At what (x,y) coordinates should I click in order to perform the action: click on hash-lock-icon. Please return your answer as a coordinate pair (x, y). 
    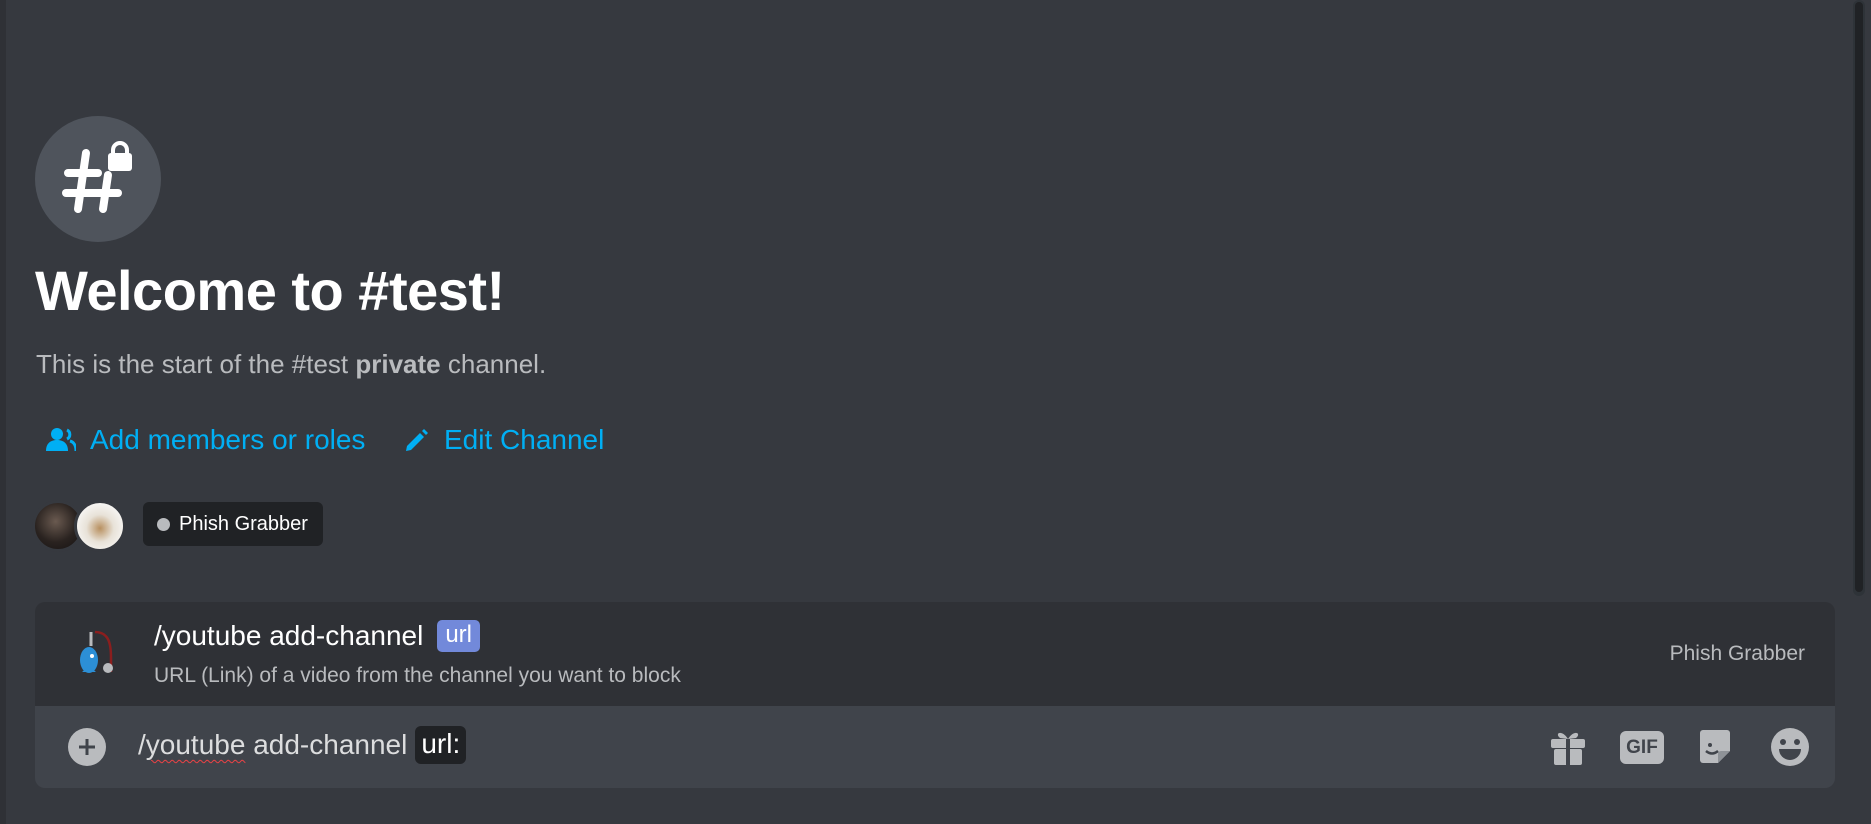
    Looking at the image, I should click on (97, 177).